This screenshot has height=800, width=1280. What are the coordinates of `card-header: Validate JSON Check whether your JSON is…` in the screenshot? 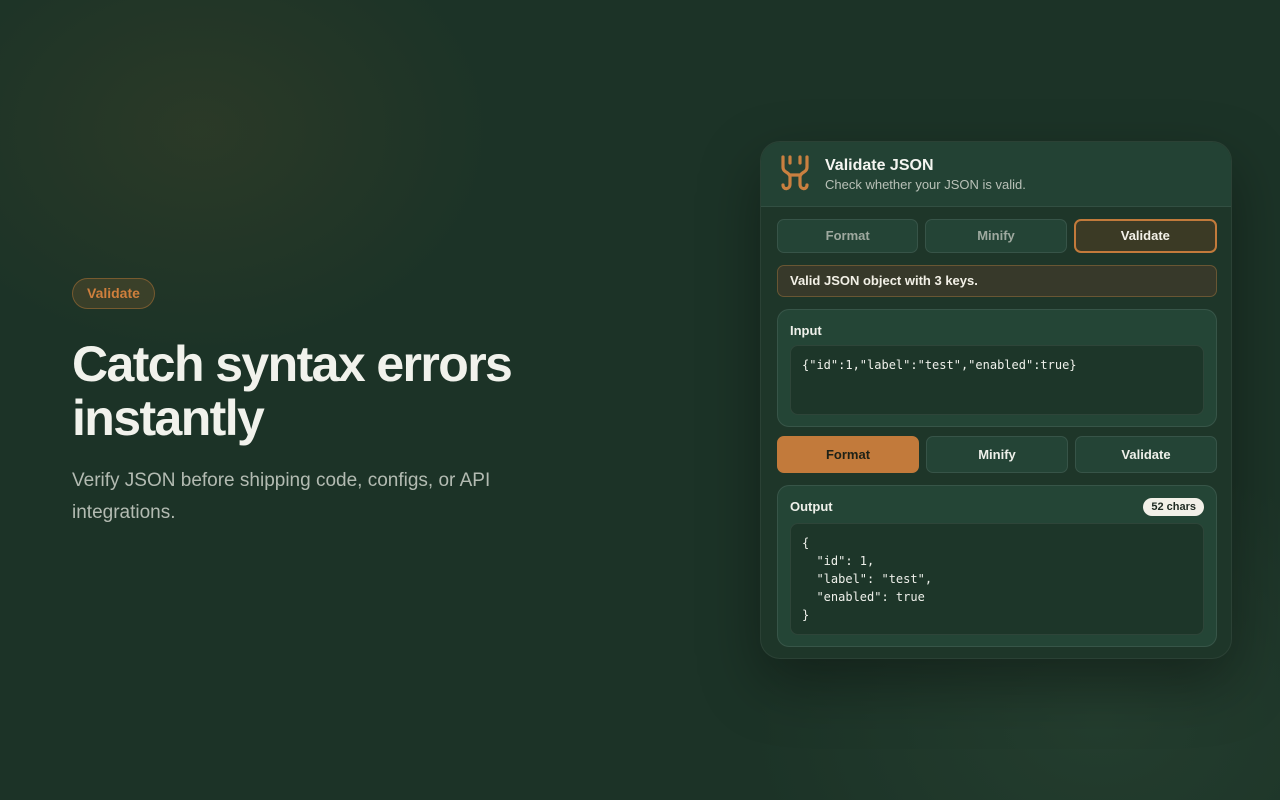 It's located at (996, 174).